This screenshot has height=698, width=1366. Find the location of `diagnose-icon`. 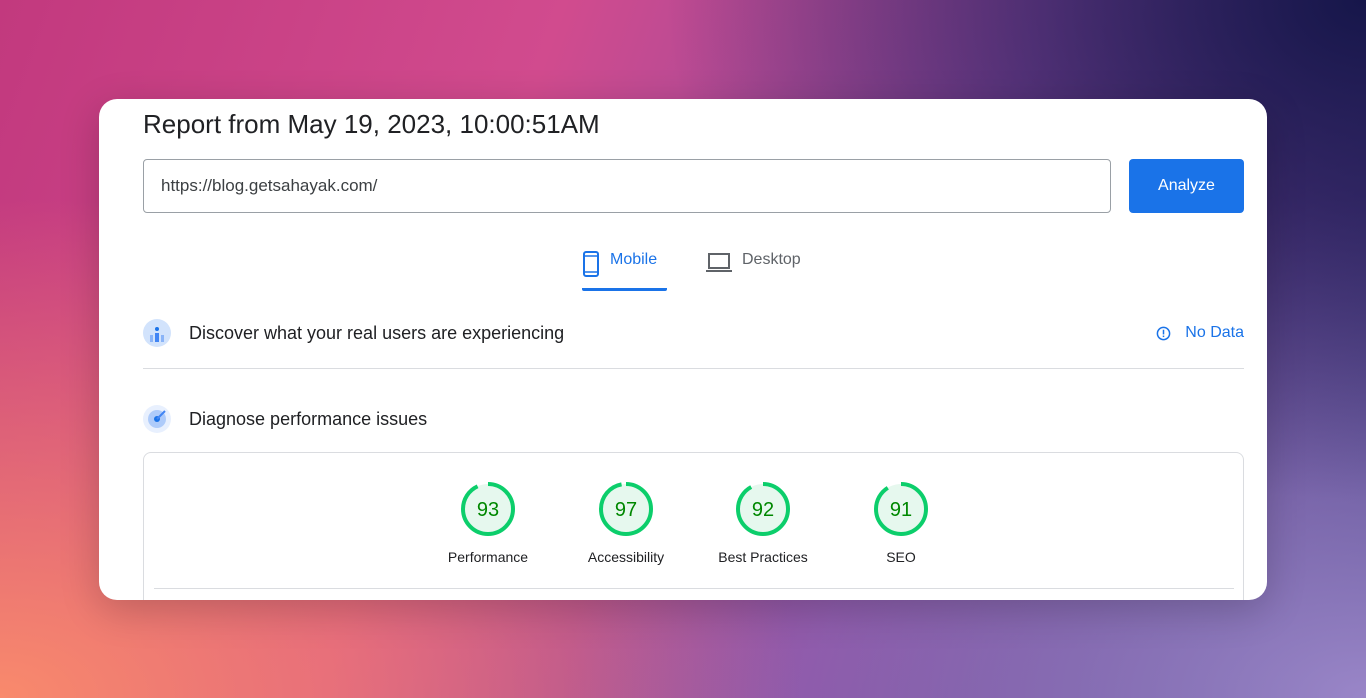

diagnose-icon is located at coordinates (157, 419).